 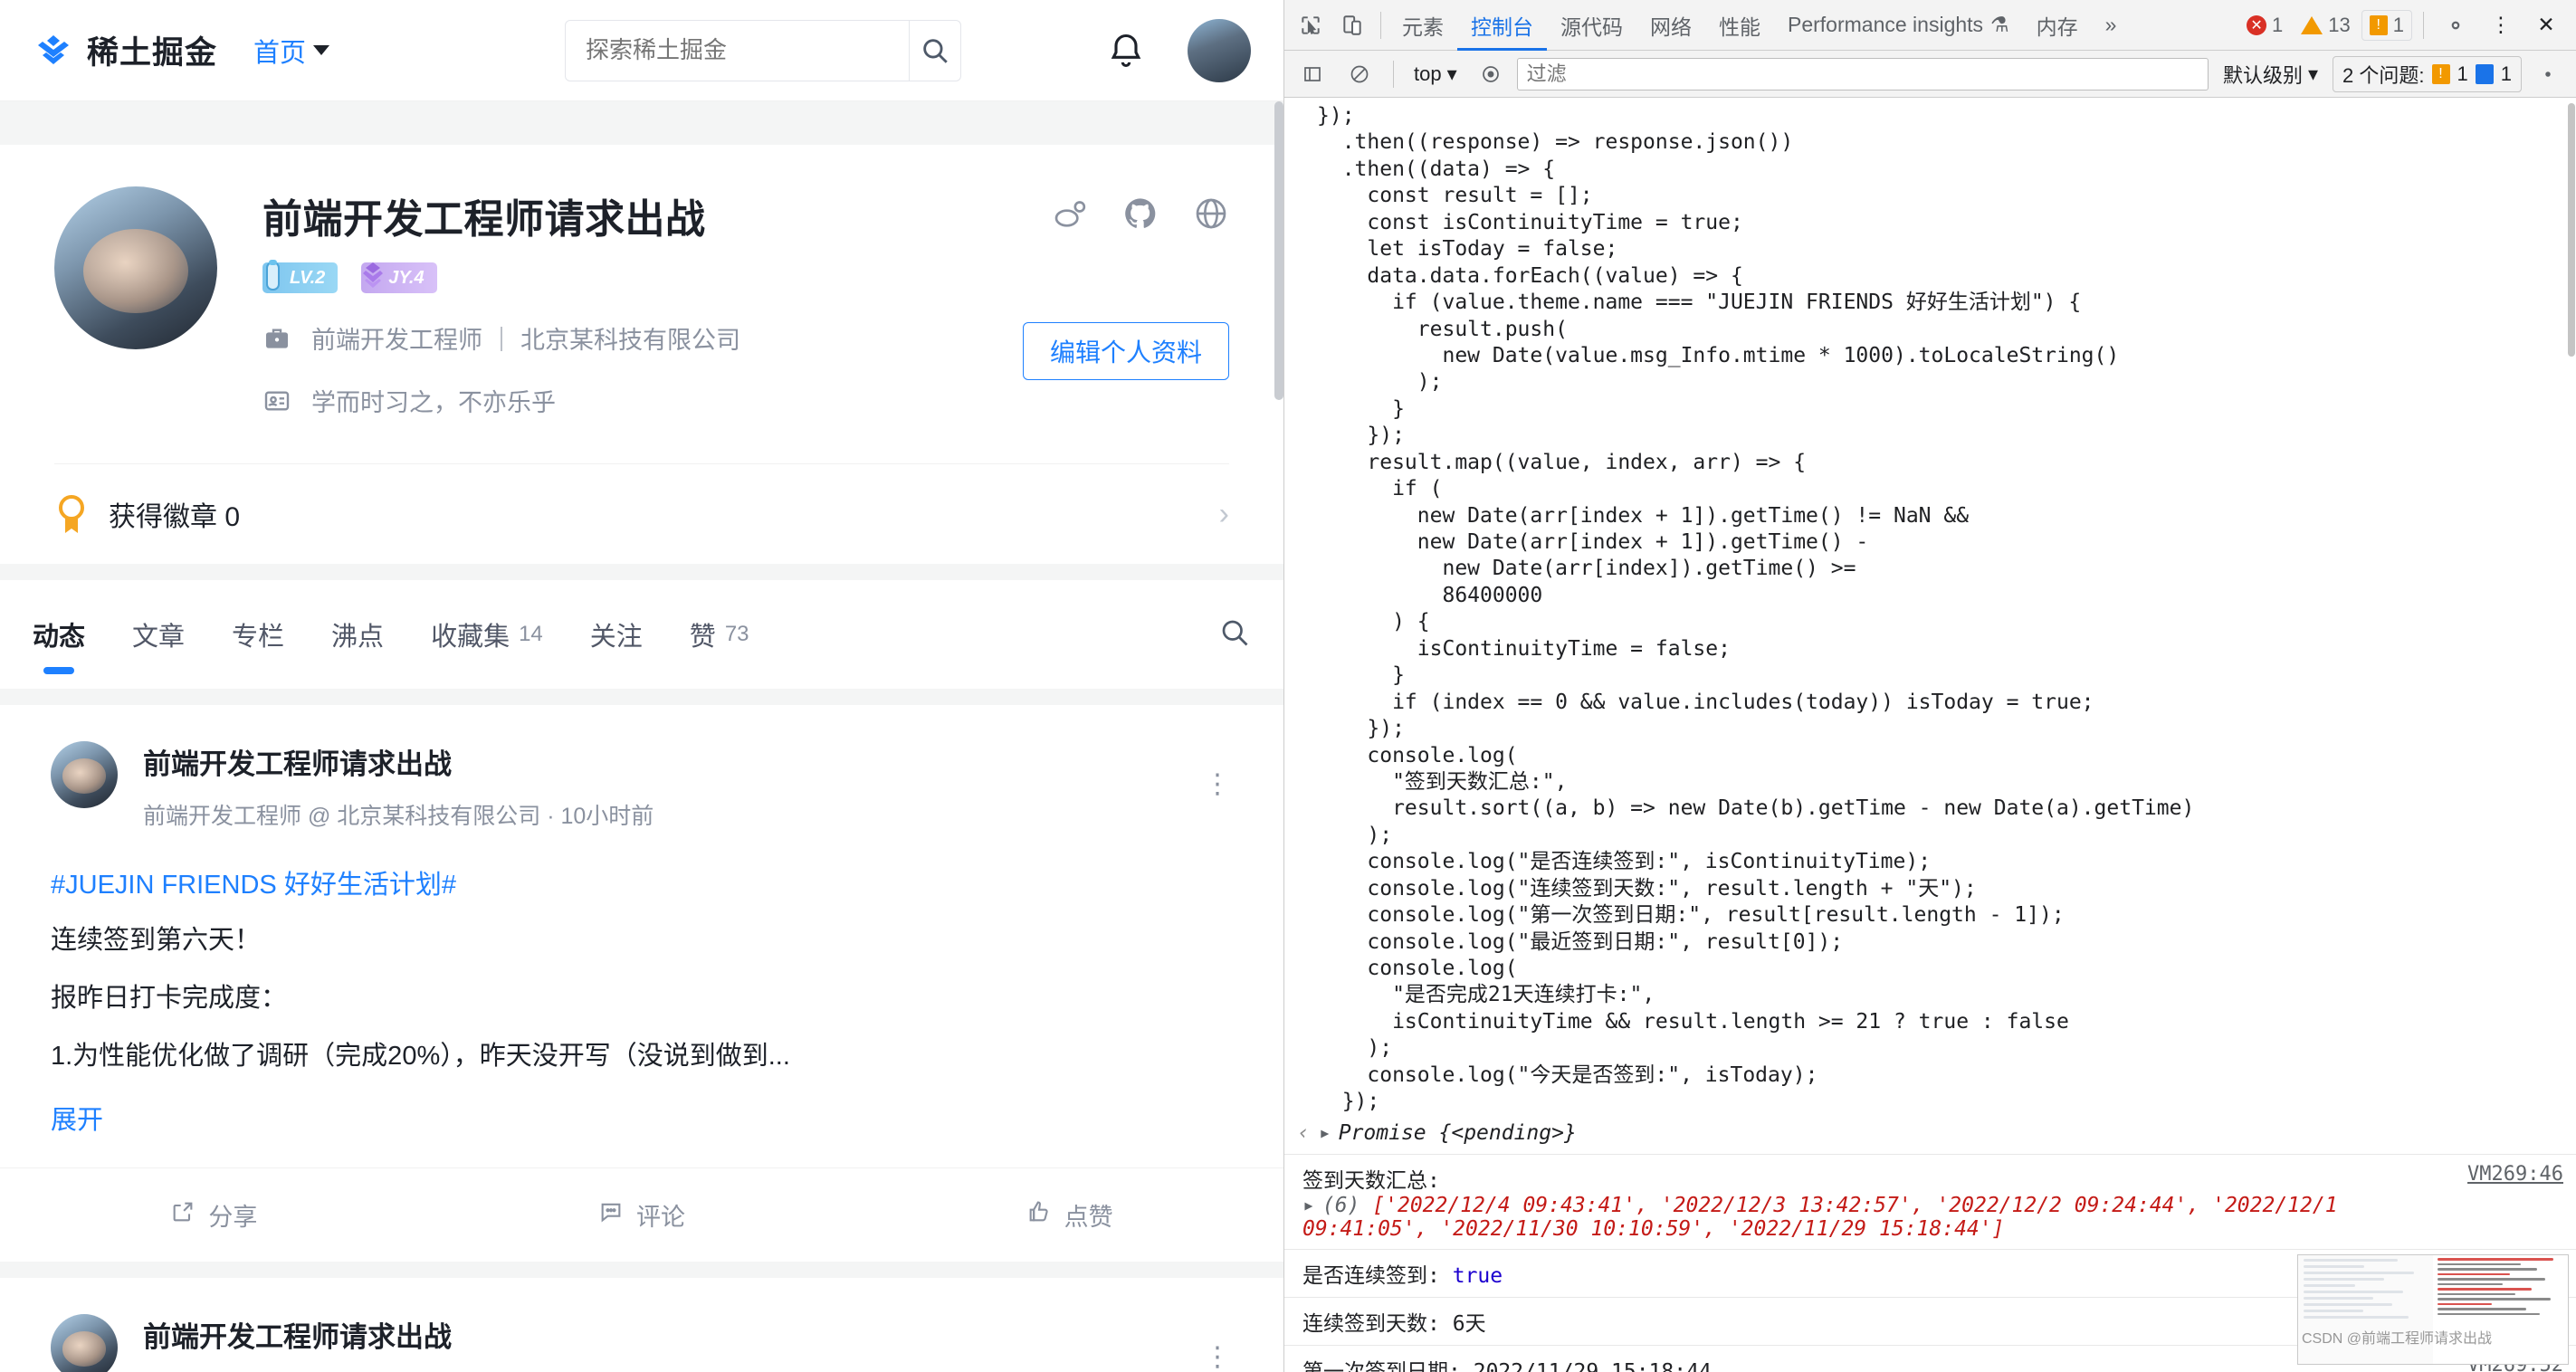 I want to click on array-item: '2022/11/29 15:18:44', so click(x=1860, y=1228).